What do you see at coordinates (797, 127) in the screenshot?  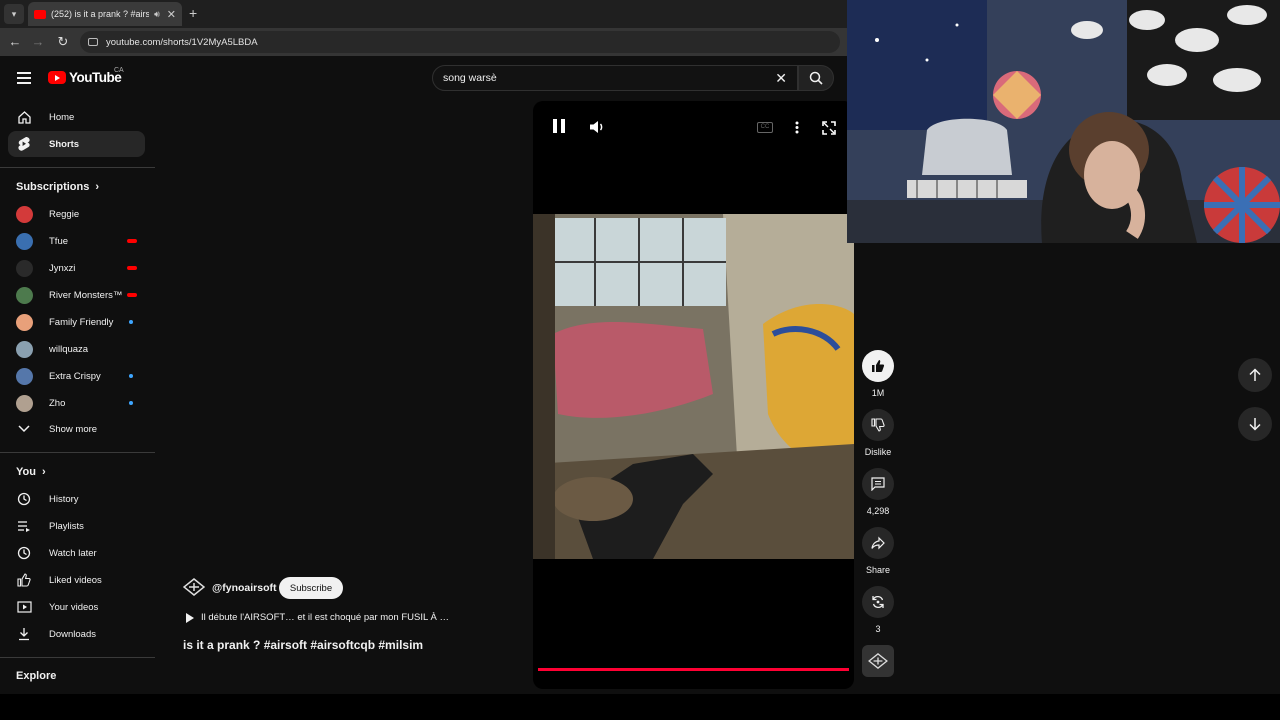 I see `more-options-icon` at bounding box center [797, 127].